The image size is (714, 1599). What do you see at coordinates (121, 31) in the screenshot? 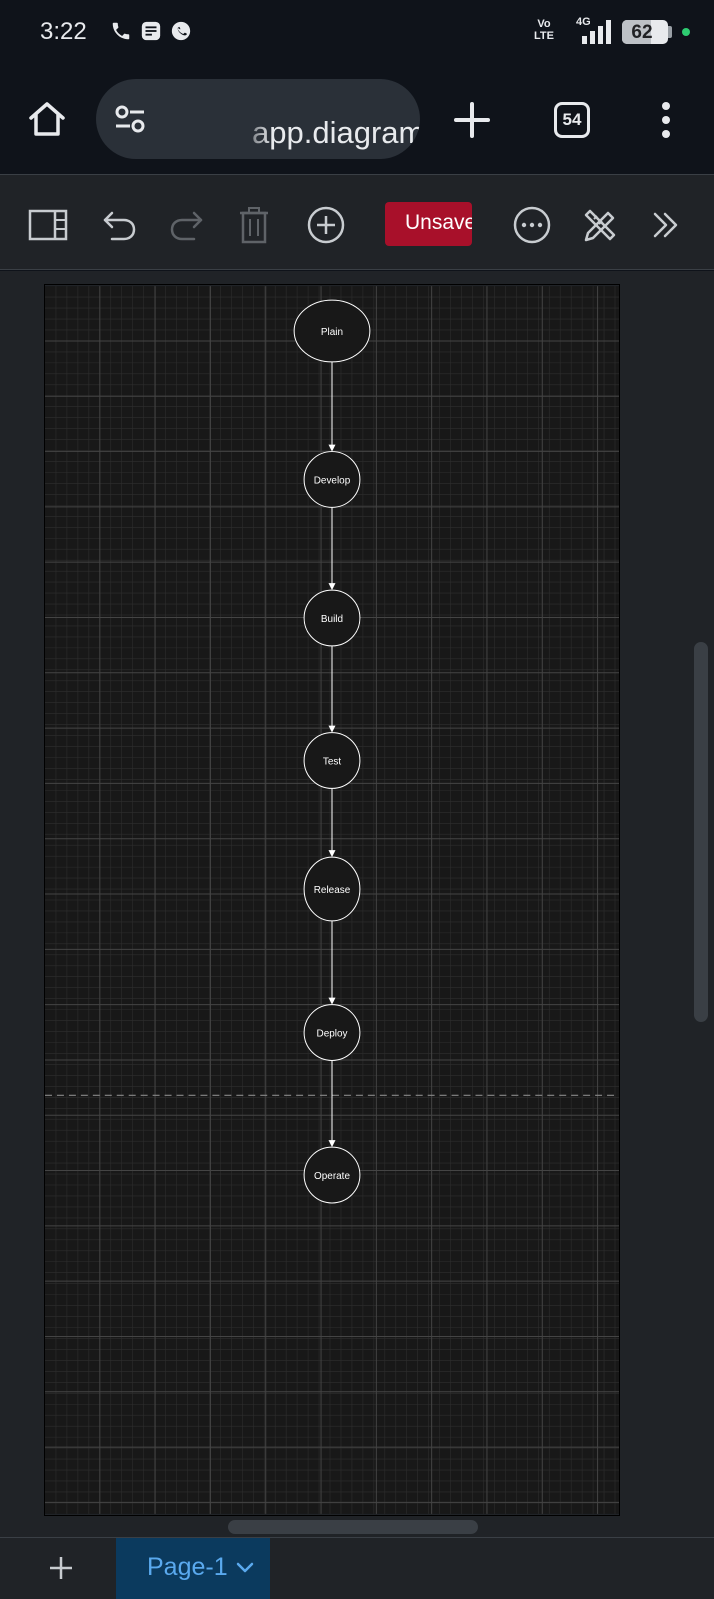
I see `phone-call-icon` at bounding box center [121, 31].